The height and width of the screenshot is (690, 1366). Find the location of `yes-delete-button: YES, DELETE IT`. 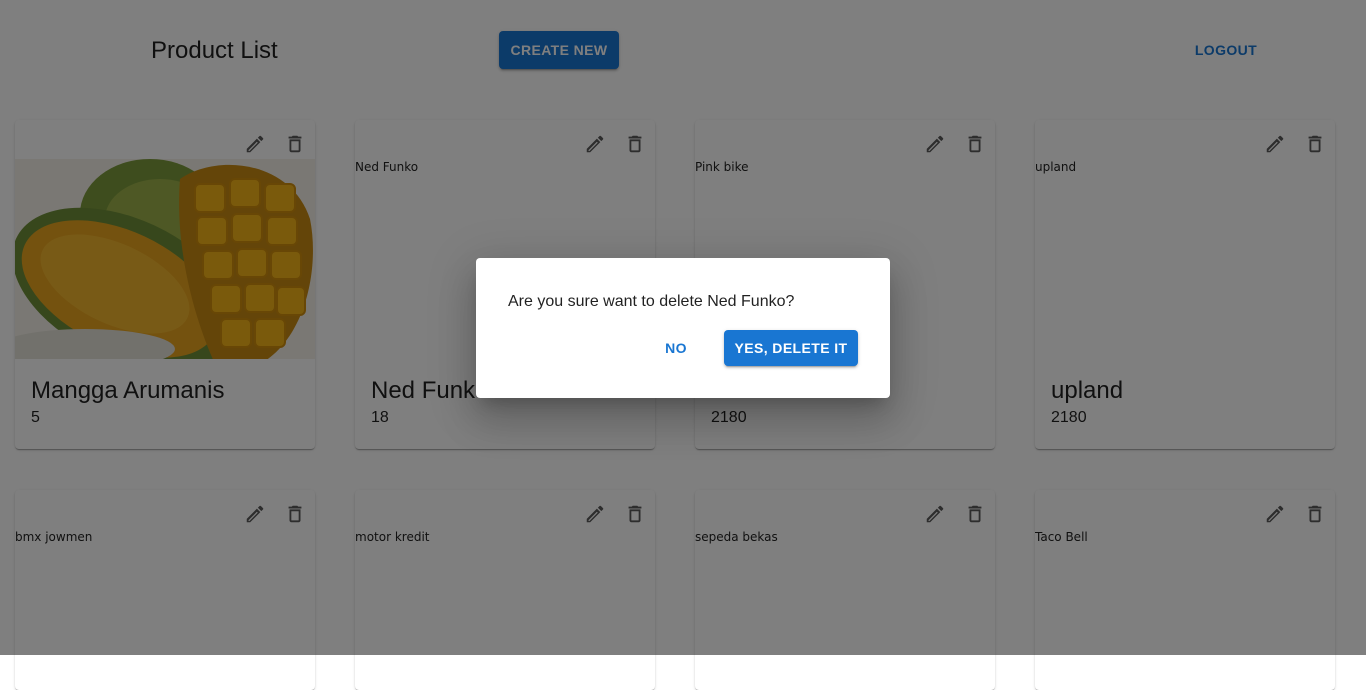

yes-delete-button: YES, DELETE IT is located at coordinates (791, 348).